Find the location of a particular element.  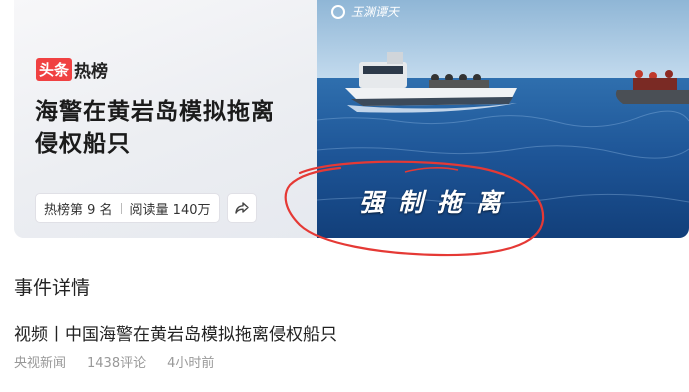

article-source: 央视新闻 is located at coordinates (40, 361).